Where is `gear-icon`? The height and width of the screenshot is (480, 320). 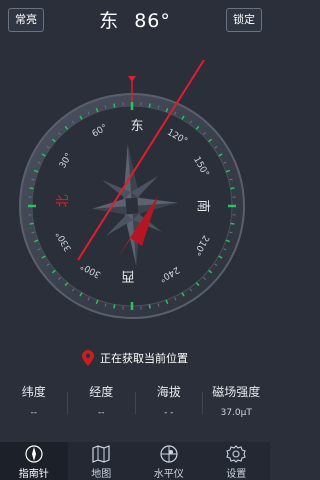 gear-icon is located at coordinates (236, 454).